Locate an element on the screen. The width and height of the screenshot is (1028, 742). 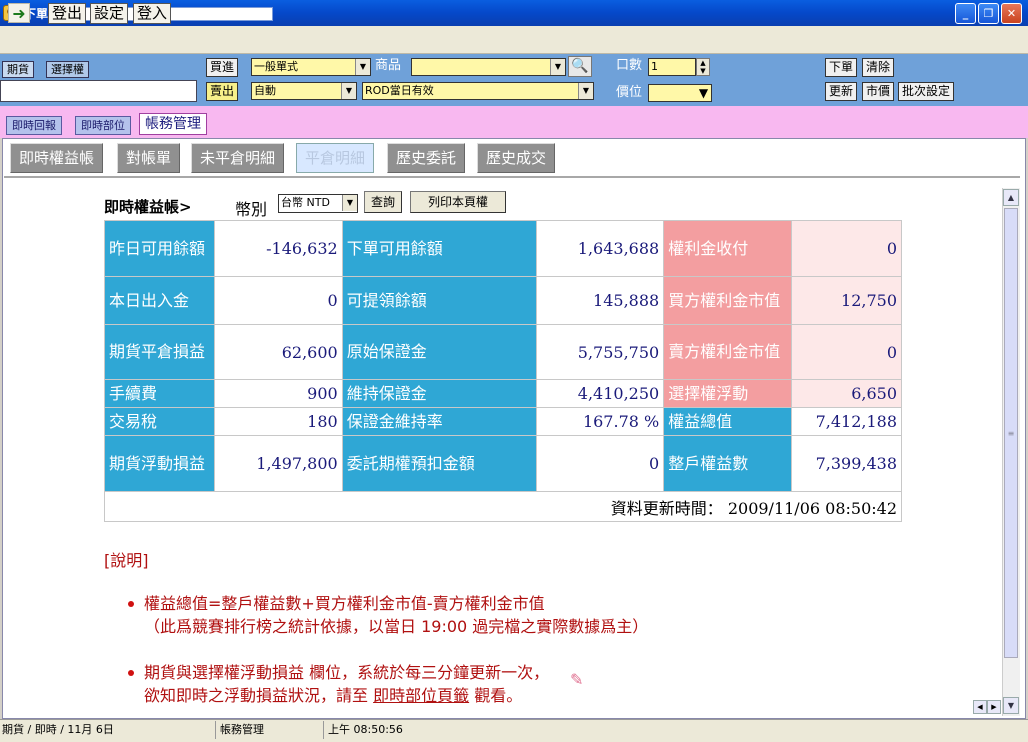
note-line: 期貨與選擇權浮動損益 欄位，系統於每三分鐘更新一次， is located at coordinates (347, 672).